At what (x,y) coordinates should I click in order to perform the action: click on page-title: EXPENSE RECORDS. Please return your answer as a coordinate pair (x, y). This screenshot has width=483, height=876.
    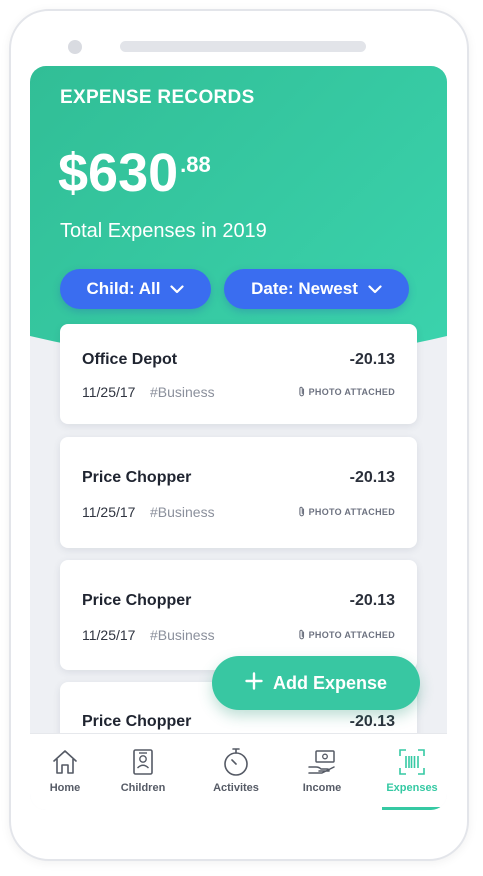
    Looking at the image, I should click on (157, 97).